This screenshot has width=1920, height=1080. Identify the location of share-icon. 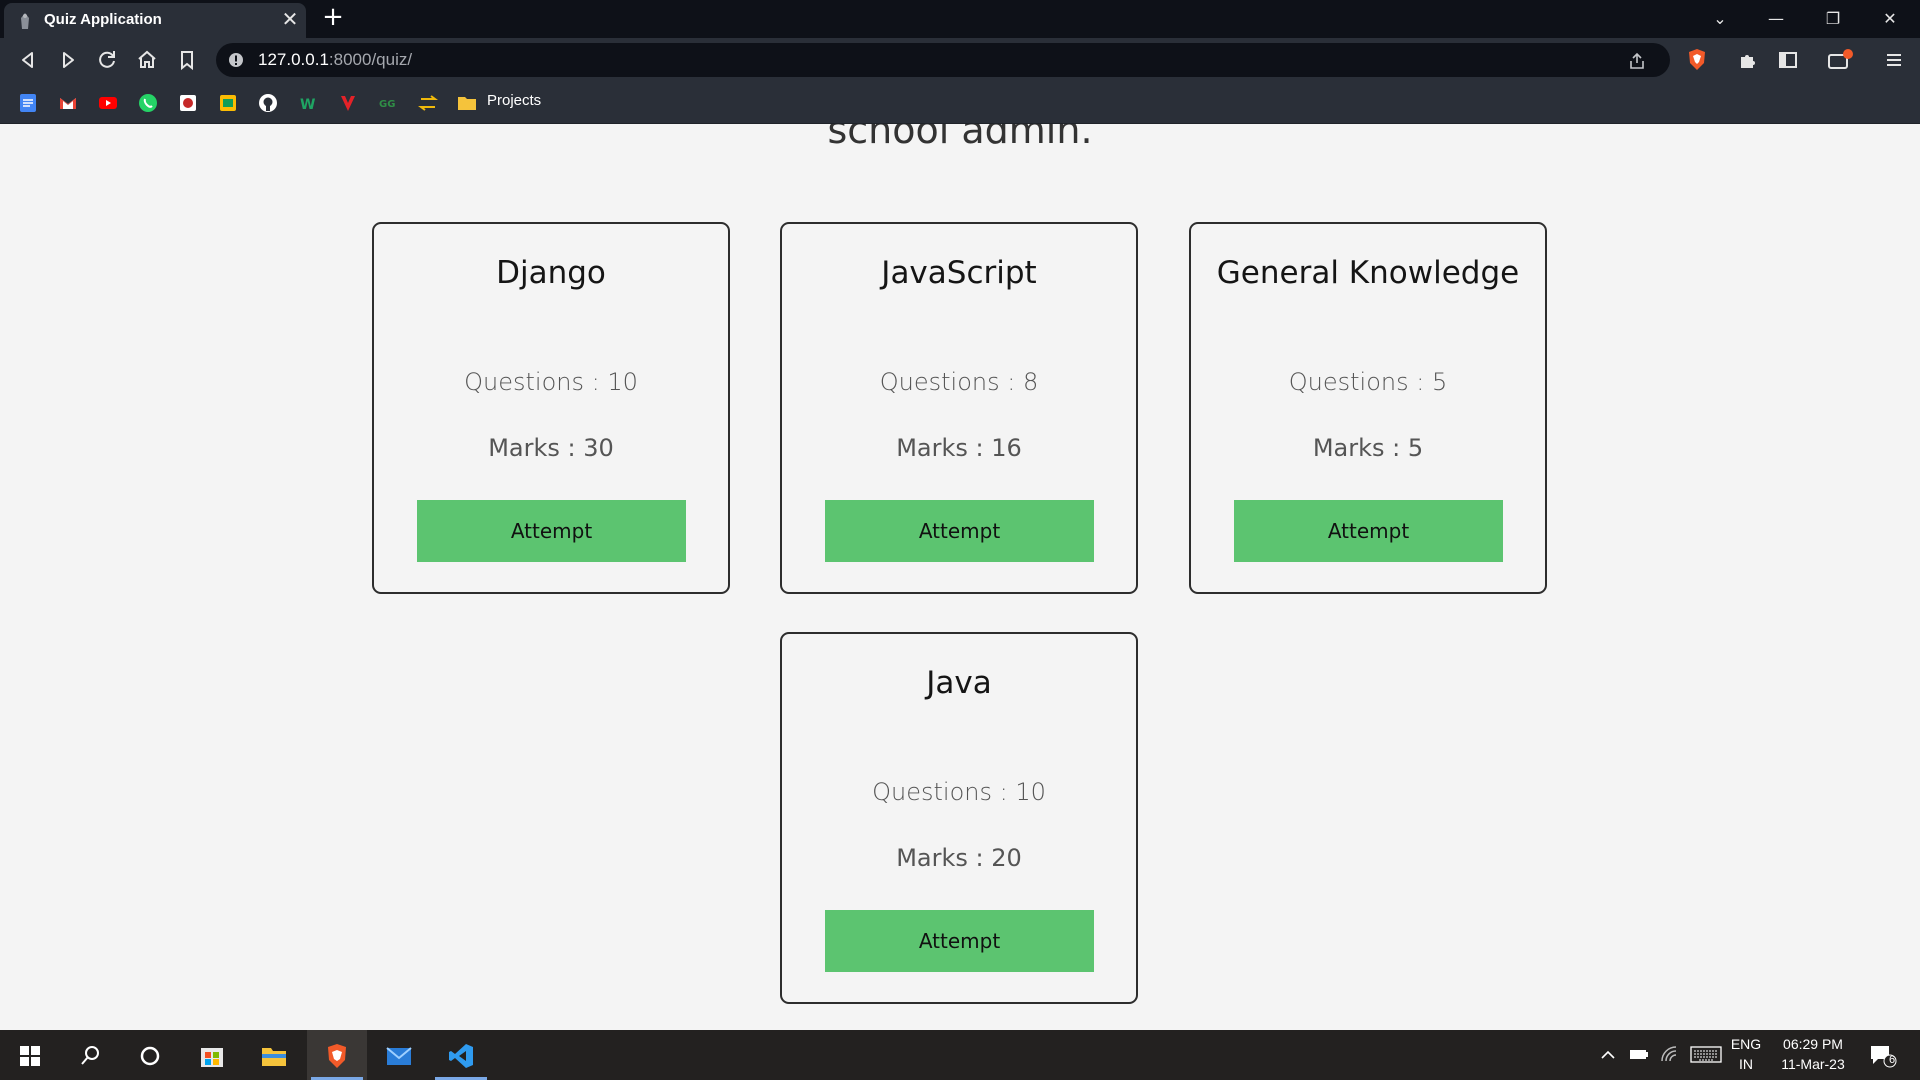
(1637, 61).